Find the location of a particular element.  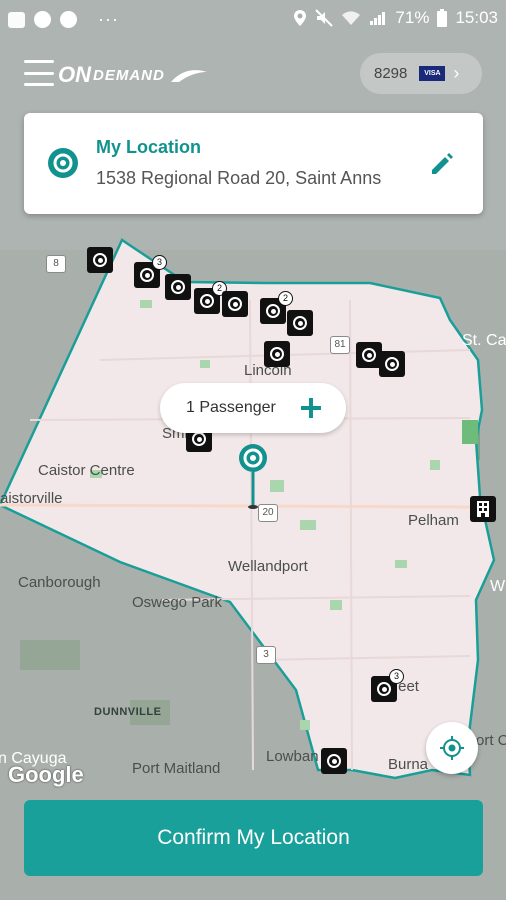

status-bar: ··· 71% 15:03 is located at coordinates (253, 18).